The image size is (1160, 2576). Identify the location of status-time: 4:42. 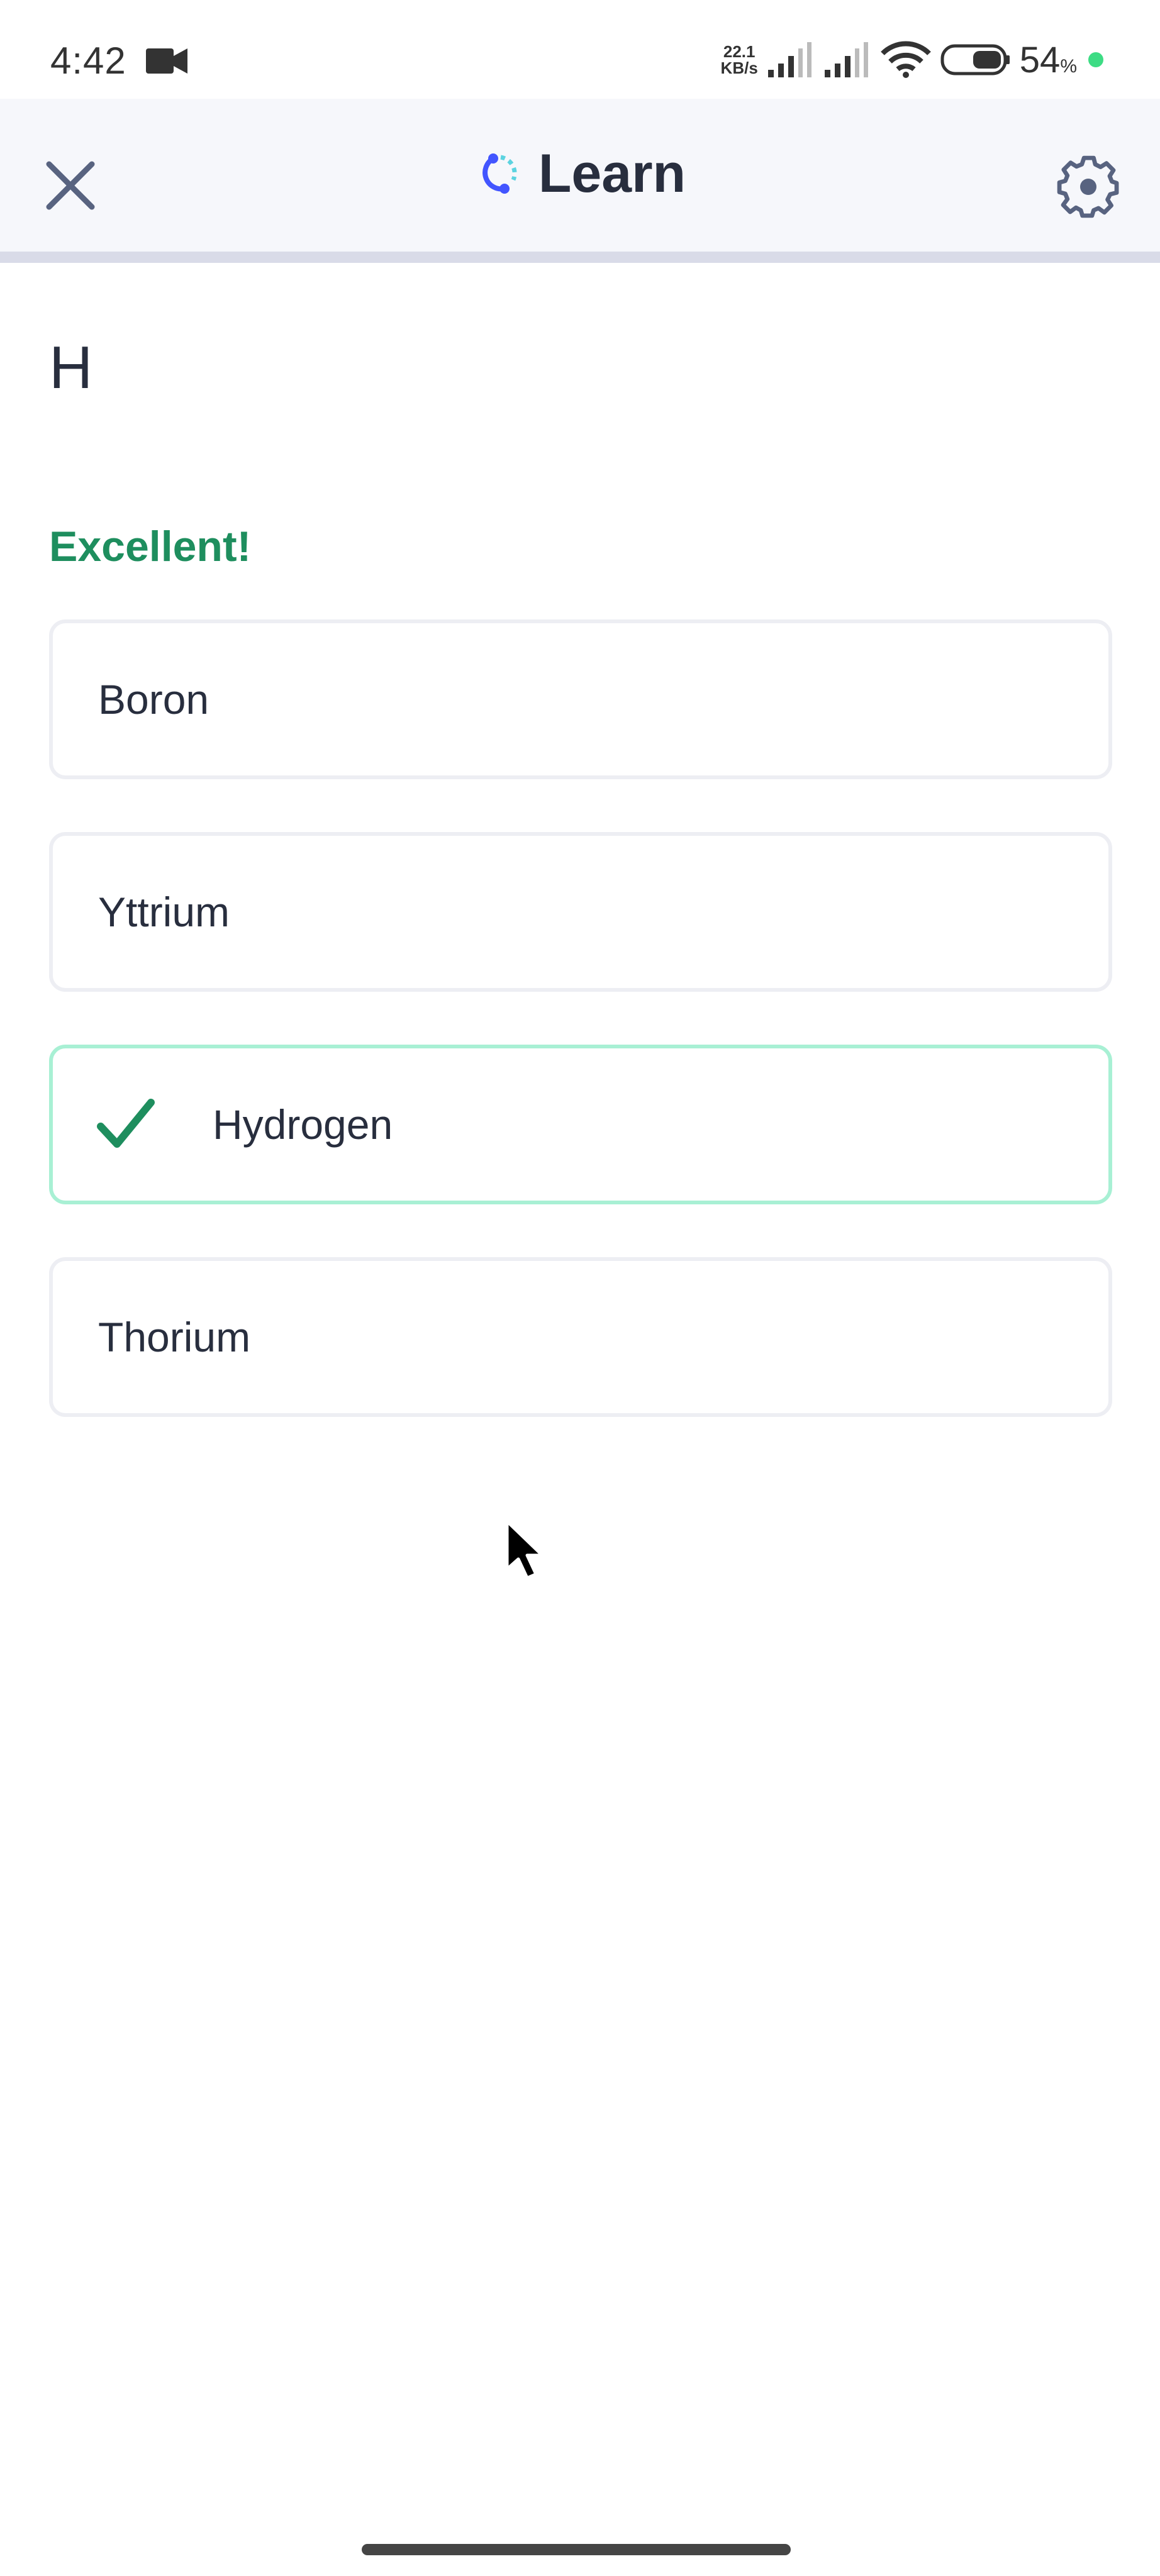
(88, 61).